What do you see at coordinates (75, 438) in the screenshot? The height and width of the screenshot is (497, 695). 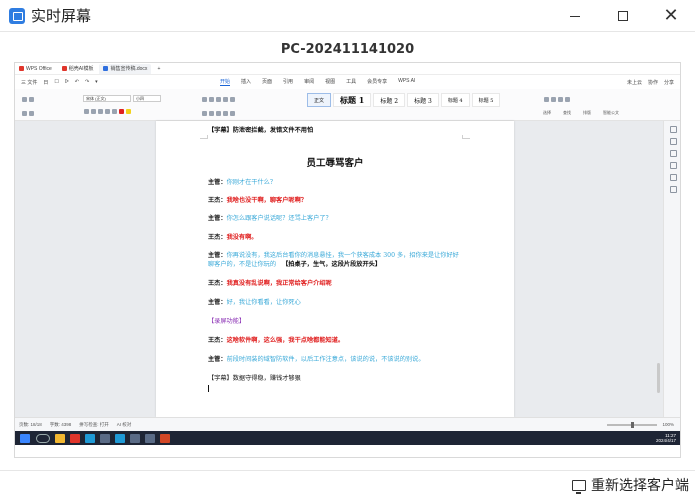 I see `wps-icon` at bounding box center [75, 438].